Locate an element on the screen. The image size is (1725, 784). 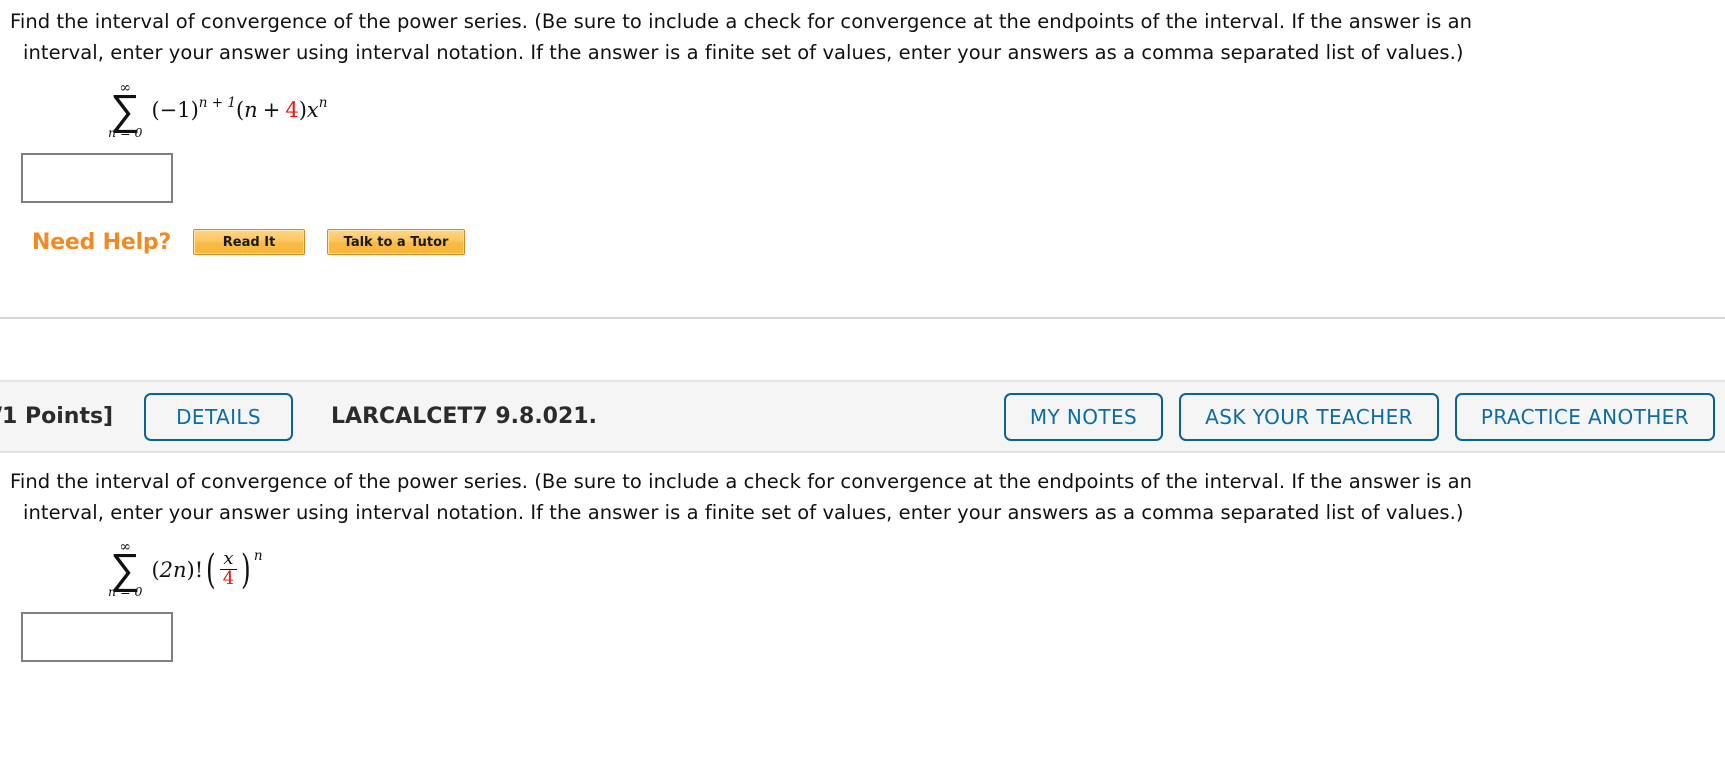
need-help-label: Need Help? is located at coordinates (102, 242).